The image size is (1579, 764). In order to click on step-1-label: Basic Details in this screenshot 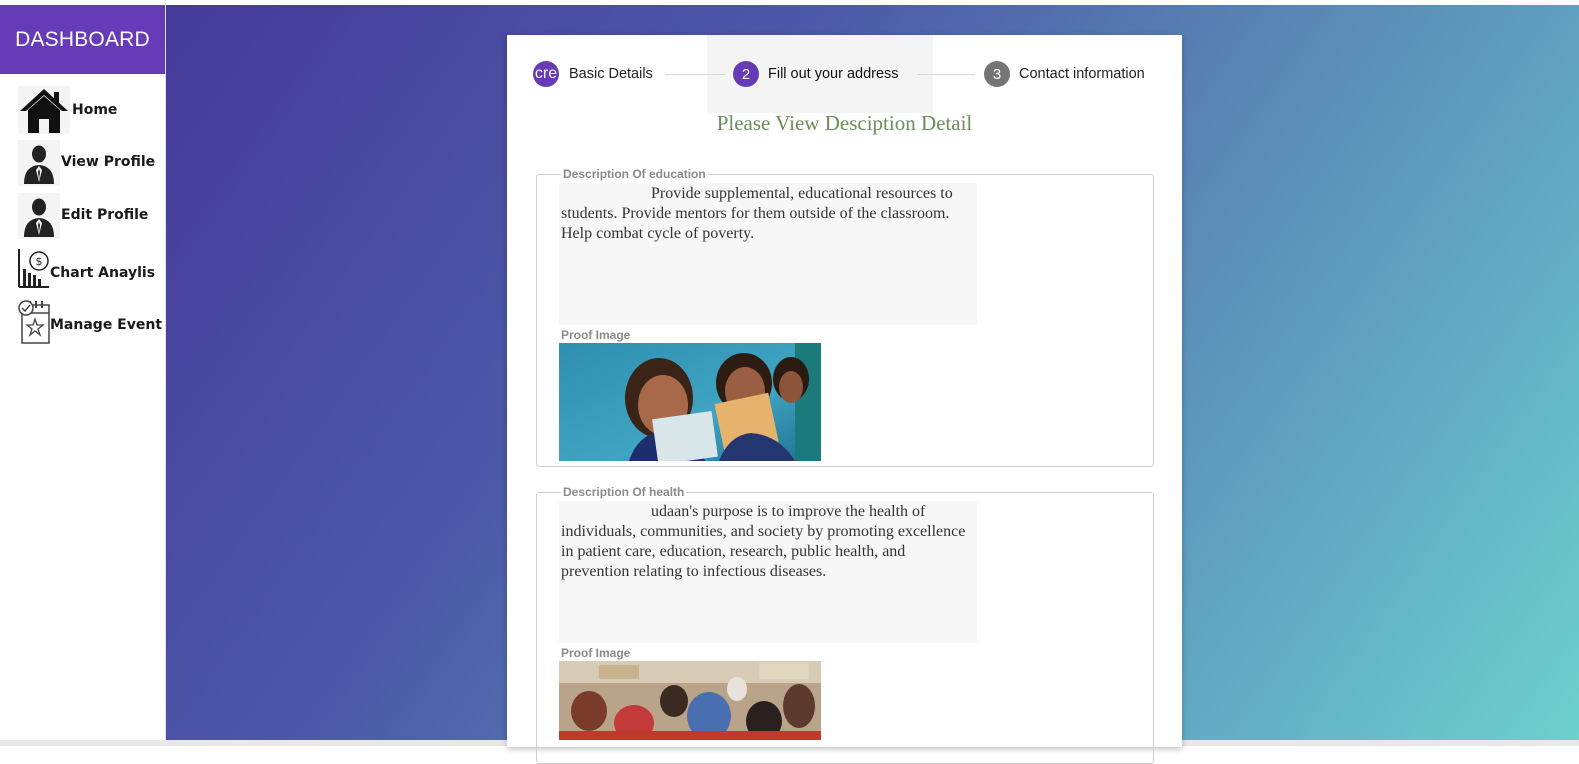, I will do `click(611, 74)`.